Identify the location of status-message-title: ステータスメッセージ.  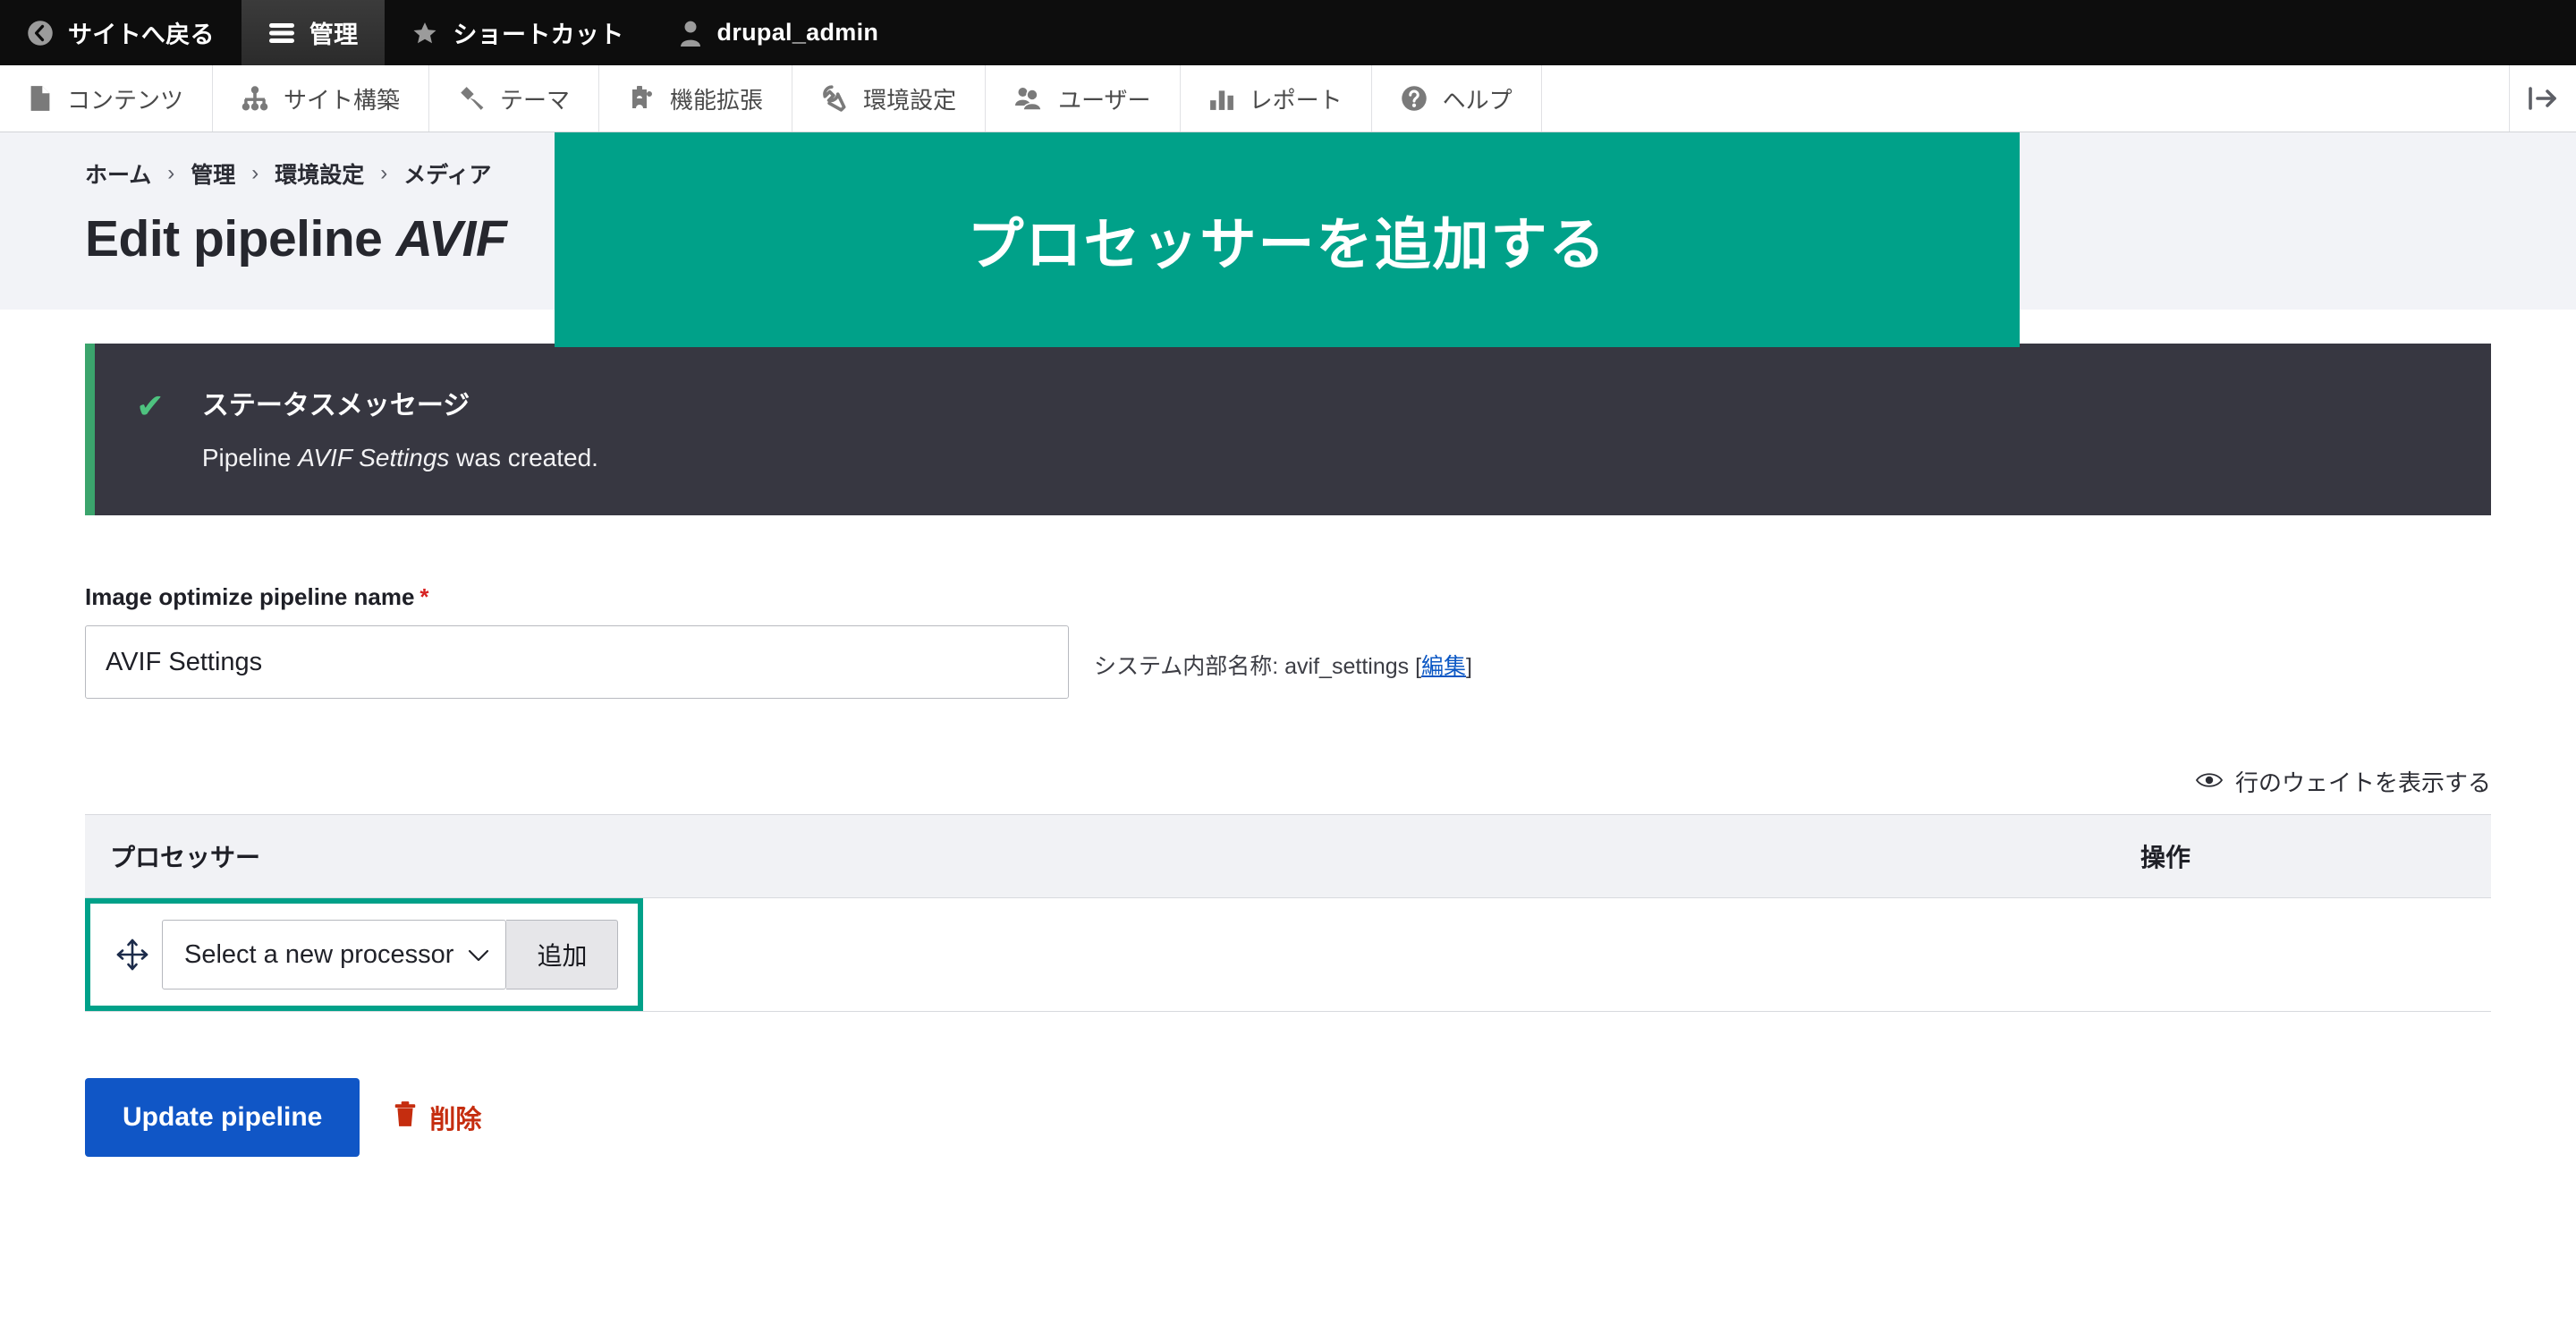
(335, 405).